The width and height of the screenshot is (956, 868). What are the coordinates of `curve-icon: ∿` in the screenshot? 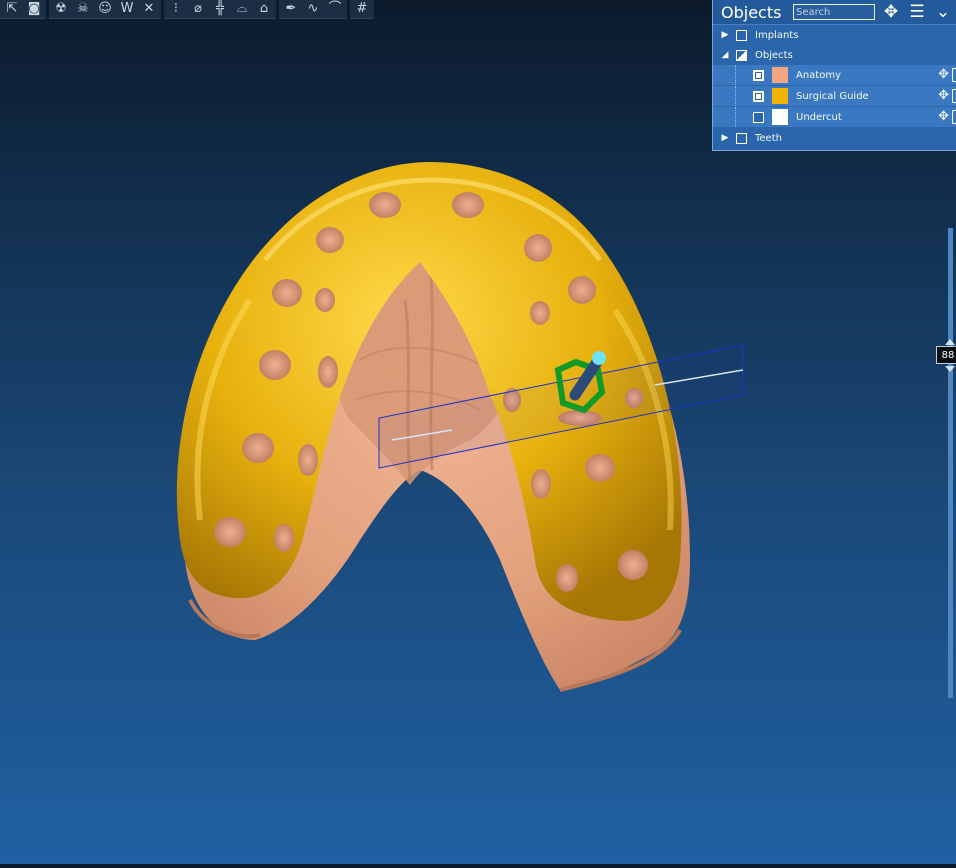 It's located at (313, 9).